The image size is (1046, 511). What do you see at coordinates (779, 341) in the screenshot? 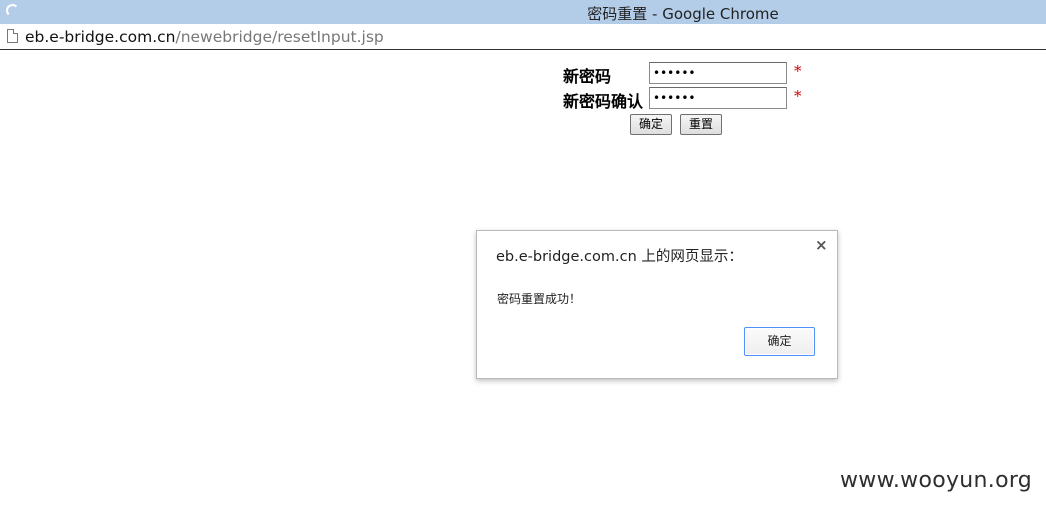
I see `dialog-ok-button: 确定` at bounding box center [779, 341].